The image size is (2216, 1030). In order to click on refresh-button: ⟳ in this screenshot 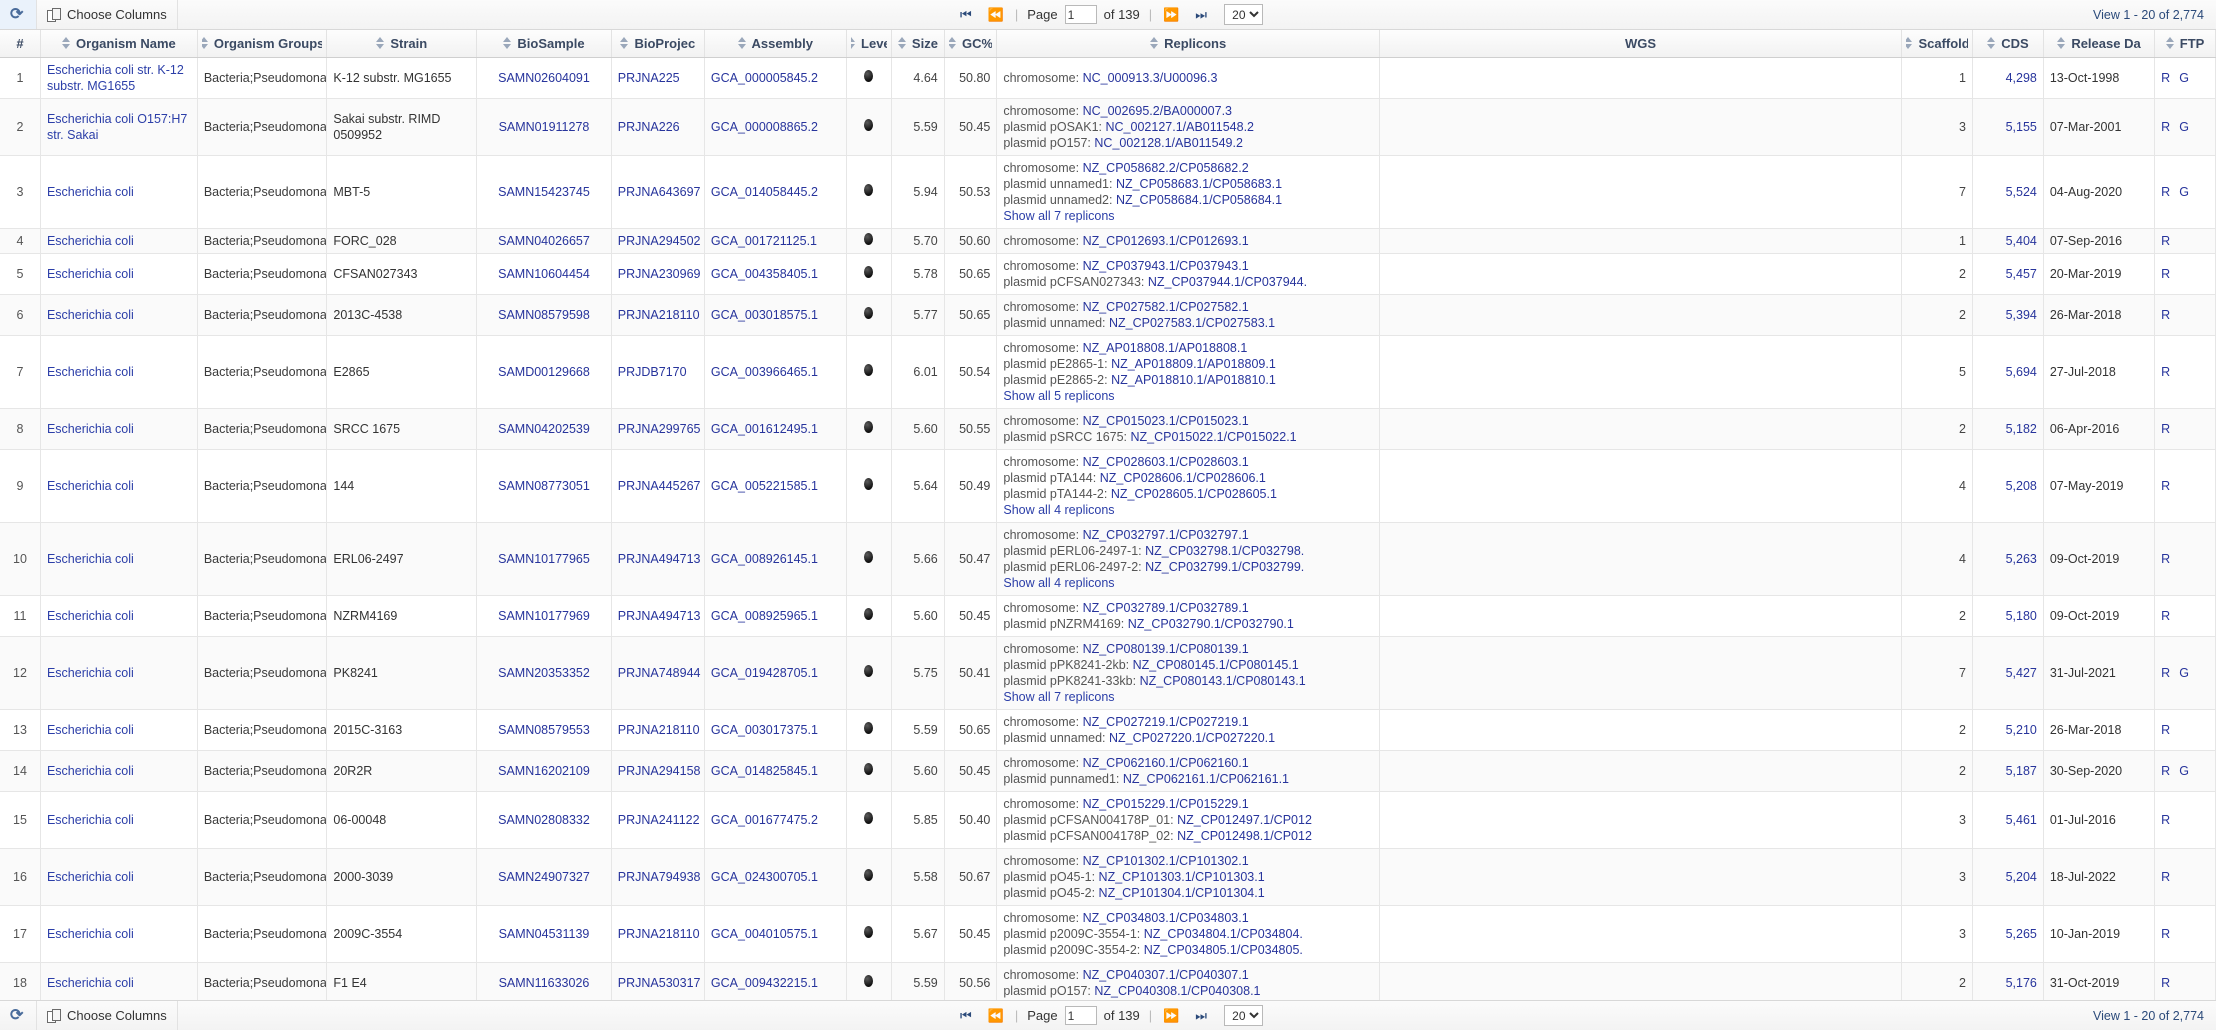, I will do `click(18, 14)`.